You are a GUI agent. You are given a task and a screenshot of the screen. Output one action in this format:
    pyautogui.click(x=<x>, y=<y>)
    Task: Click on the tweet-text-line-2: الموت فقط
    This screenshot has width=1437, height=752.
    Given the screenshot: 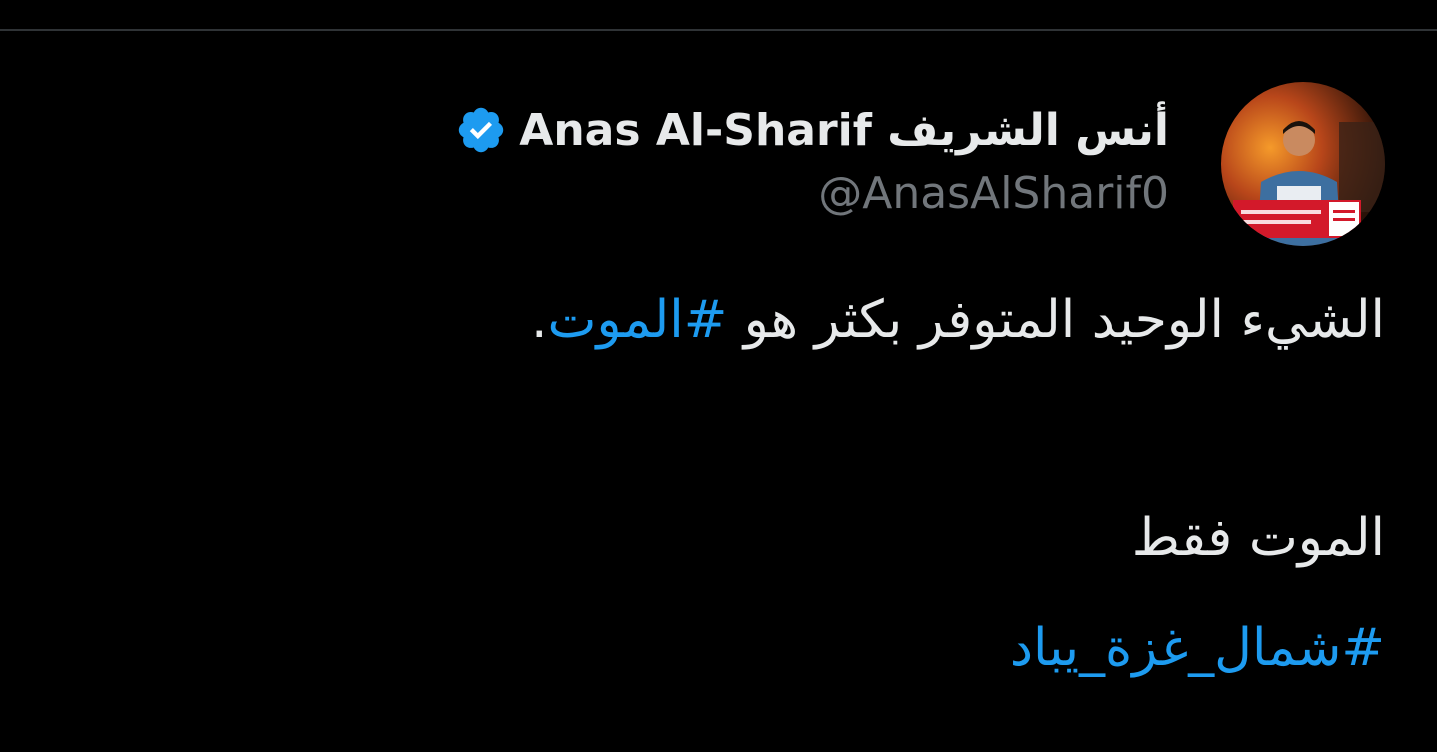 What is the action you would take?
    pyautogui.click(x=1258, y=538)
    